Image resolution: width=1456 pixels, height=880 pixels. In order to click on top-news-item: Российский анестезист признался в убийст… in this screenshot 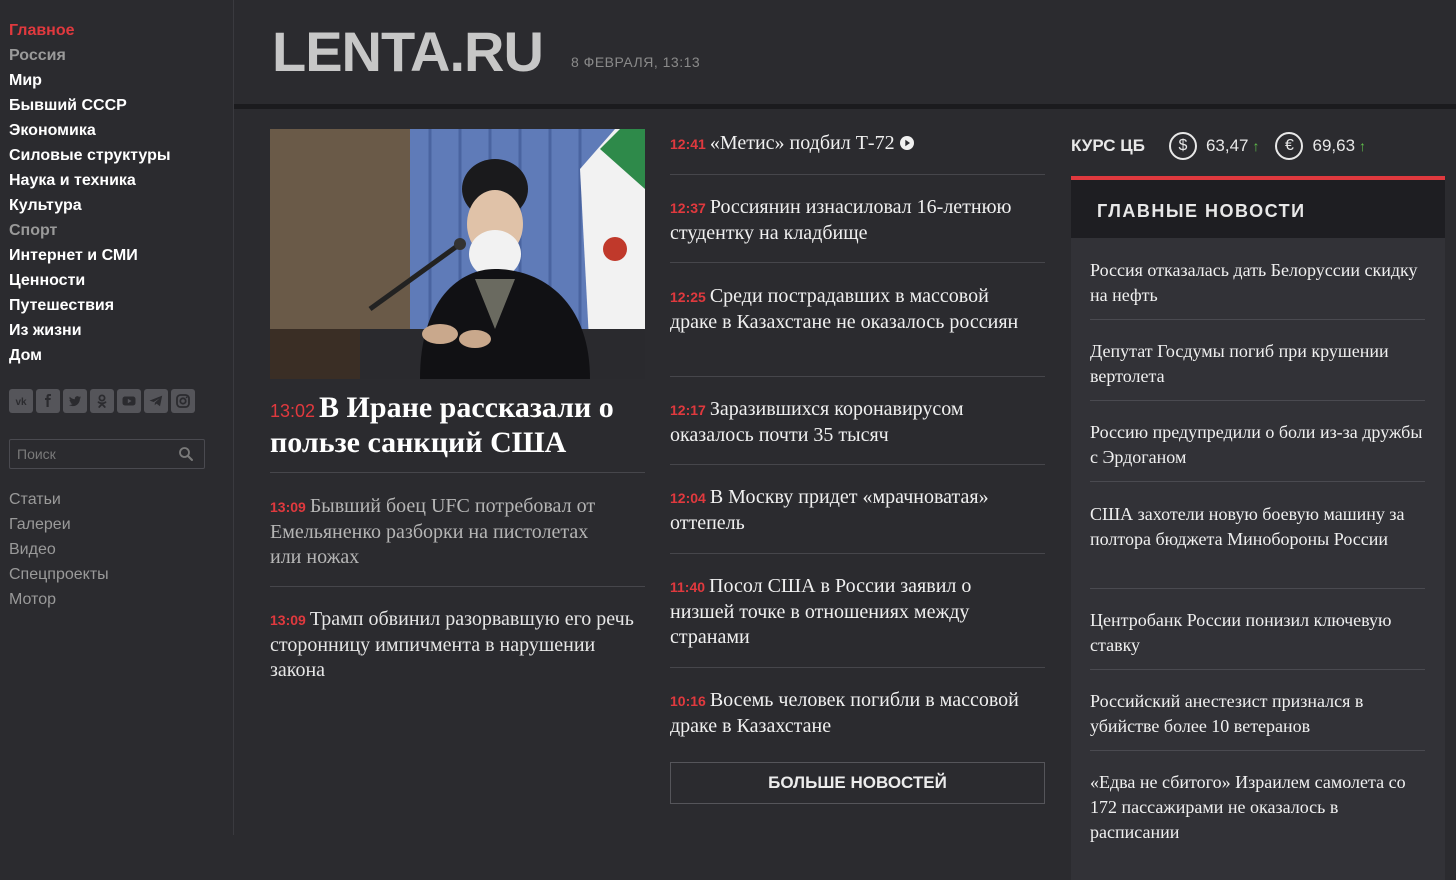, I will do `click(1257, 714)`.